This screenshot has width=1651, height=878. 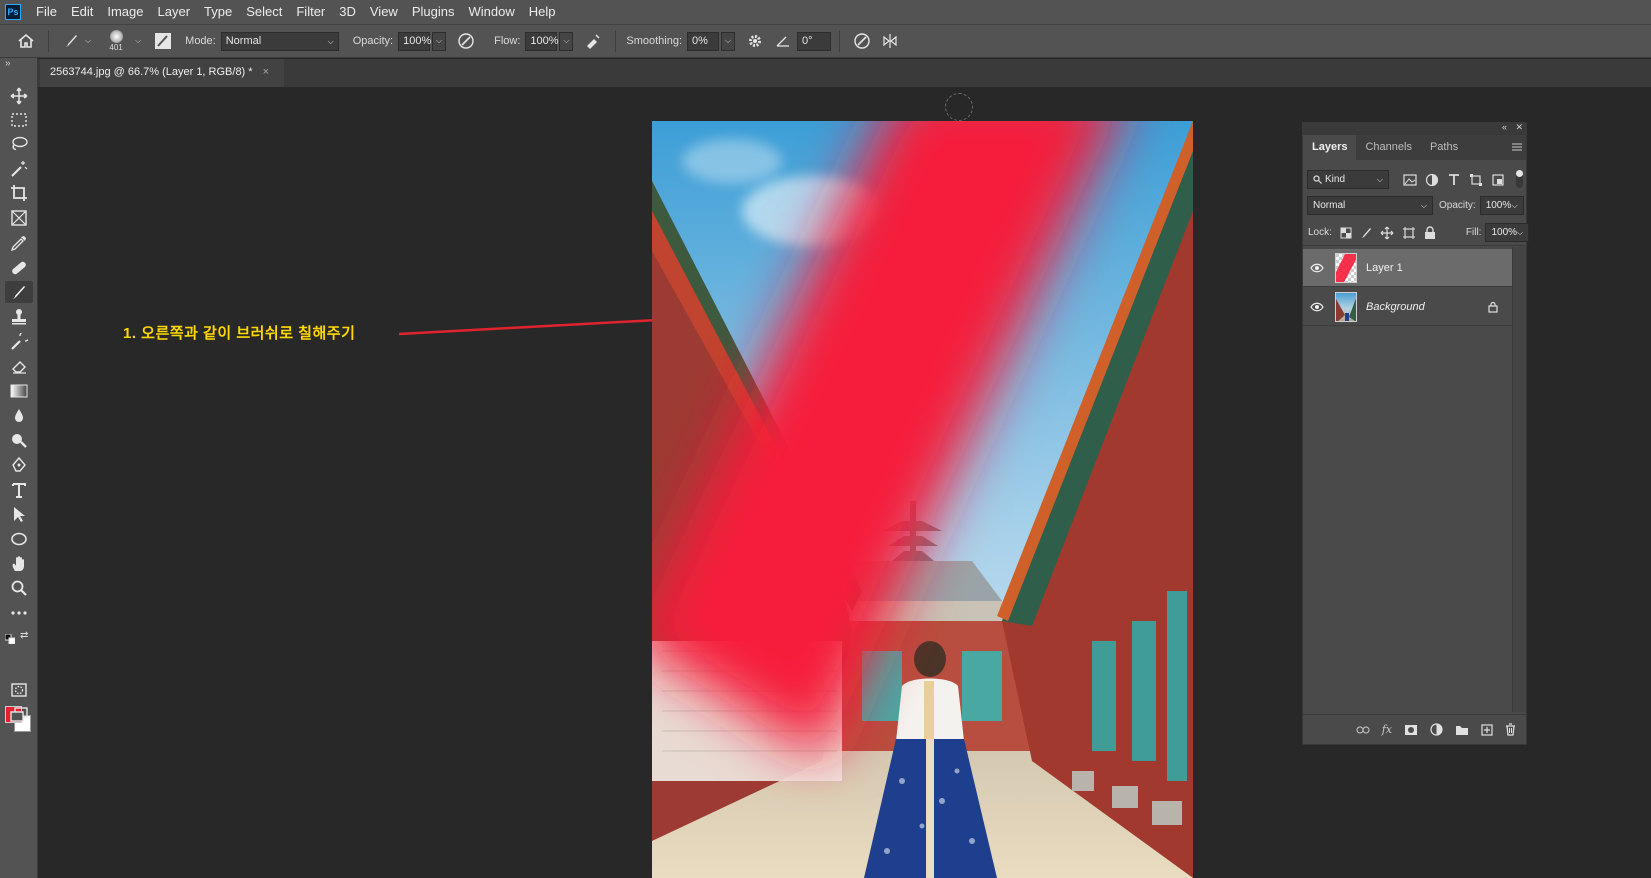 I want to click on menu-select: Select, so click(x=264, y=12).